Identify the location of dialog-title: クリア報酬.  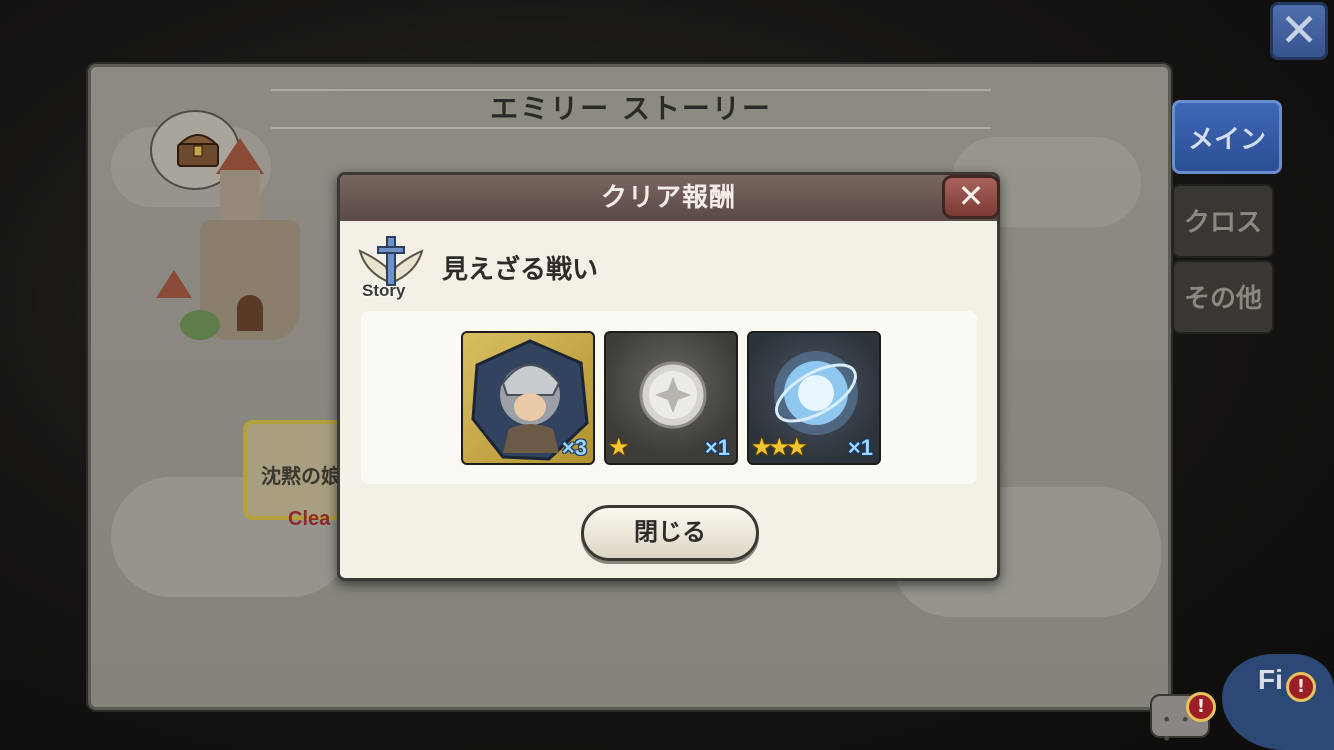
(668, 198).